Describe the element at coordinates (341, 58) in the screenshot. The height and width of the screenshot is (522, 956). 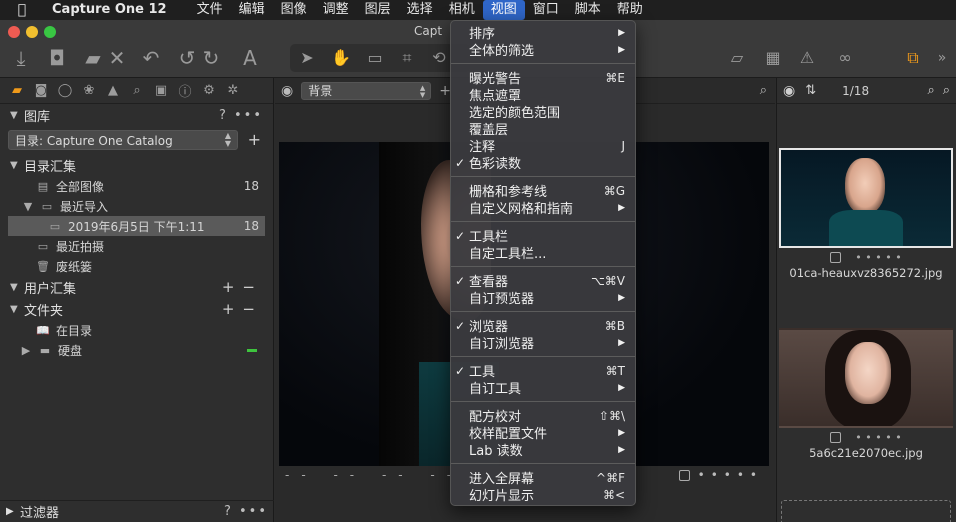
I see `hand-icon: ✋` at that location.